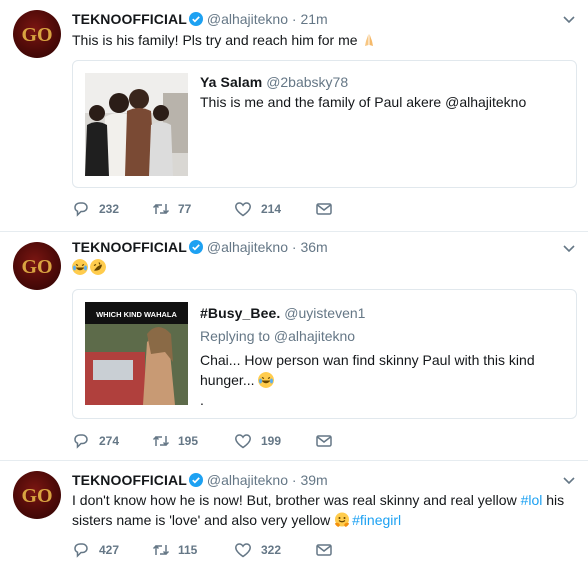 The width and height of the screenshot is (588, 583). Describe the element at coordinates (369, 40) in the screenshot. I see `folded-hands-emoji-icon` at that location.